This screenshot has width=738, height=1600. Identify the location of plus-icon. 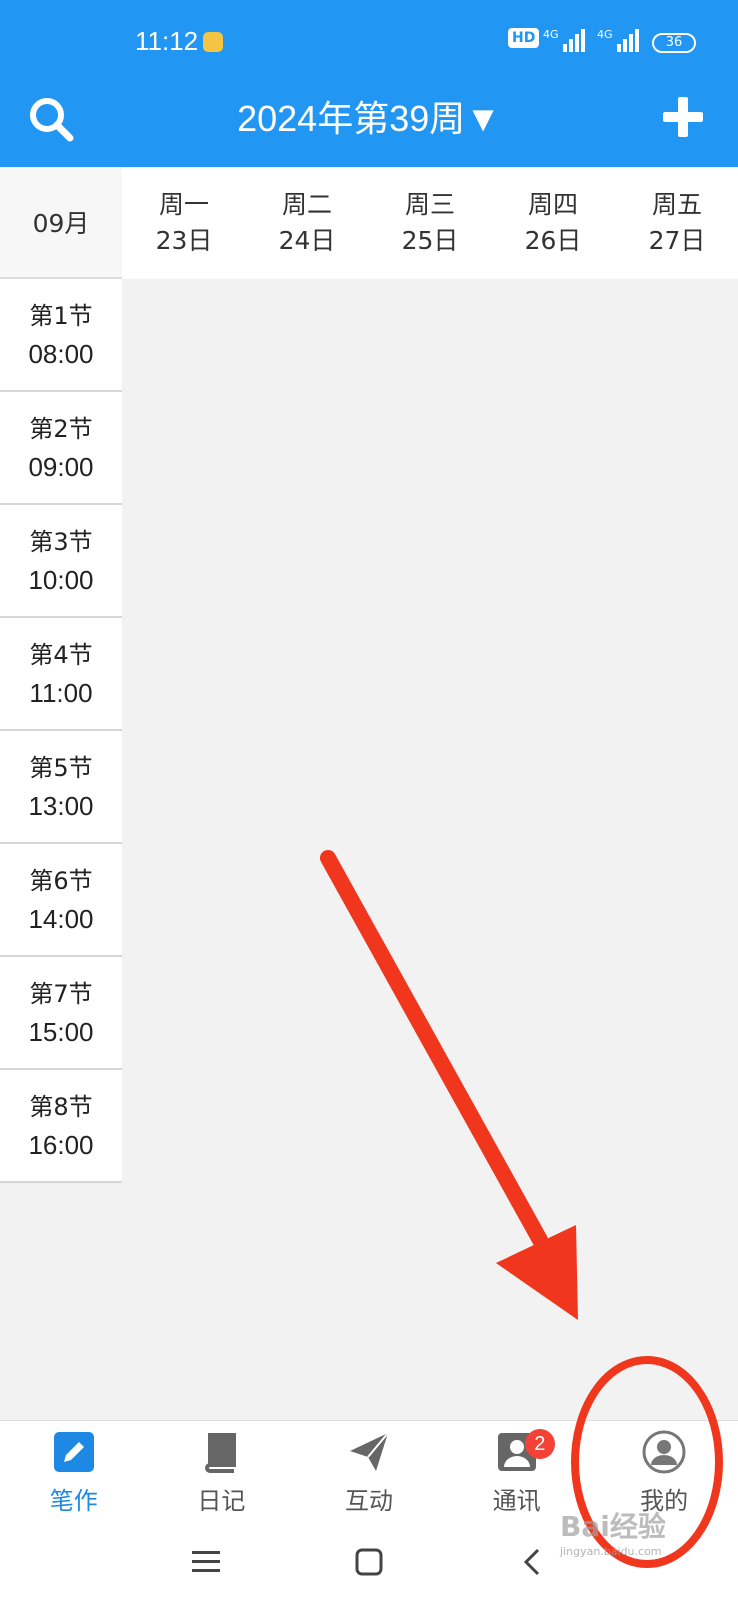
(683, 117).